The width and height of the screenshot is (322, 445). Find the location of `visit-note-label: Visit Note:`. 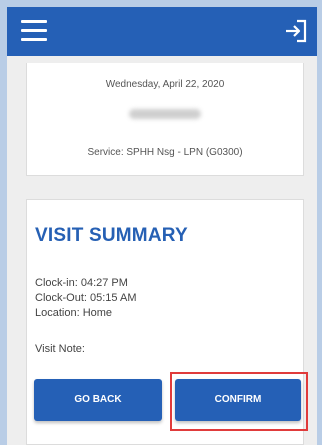

visit-note-label: Visit Note: is located at coordinates (60, 349).